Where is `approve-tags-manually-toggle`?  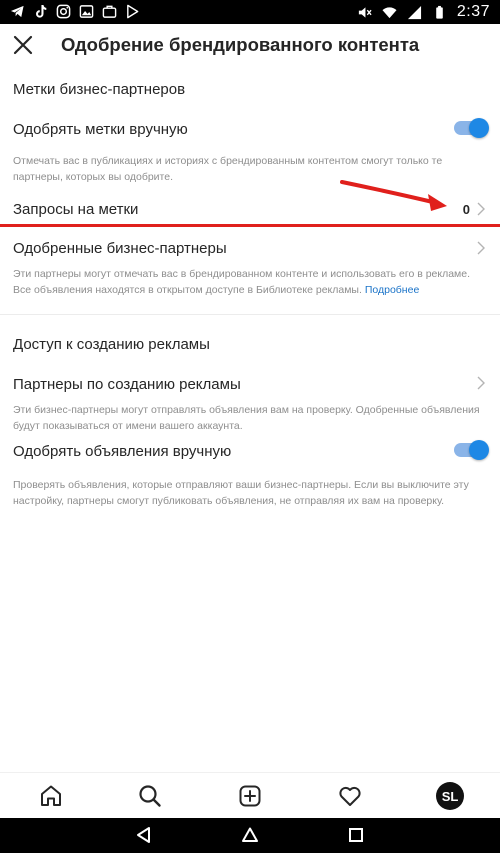 approve-tags-manually-toggle is located at coordinates (471, 128).